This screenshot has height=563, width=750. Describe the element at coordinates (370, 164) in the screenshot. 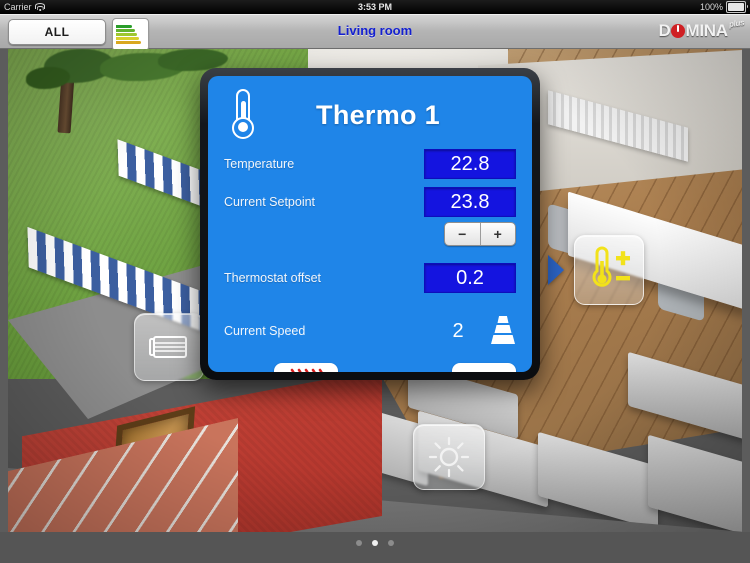

I see `temperature-row: Temperature 22.8` at that location.